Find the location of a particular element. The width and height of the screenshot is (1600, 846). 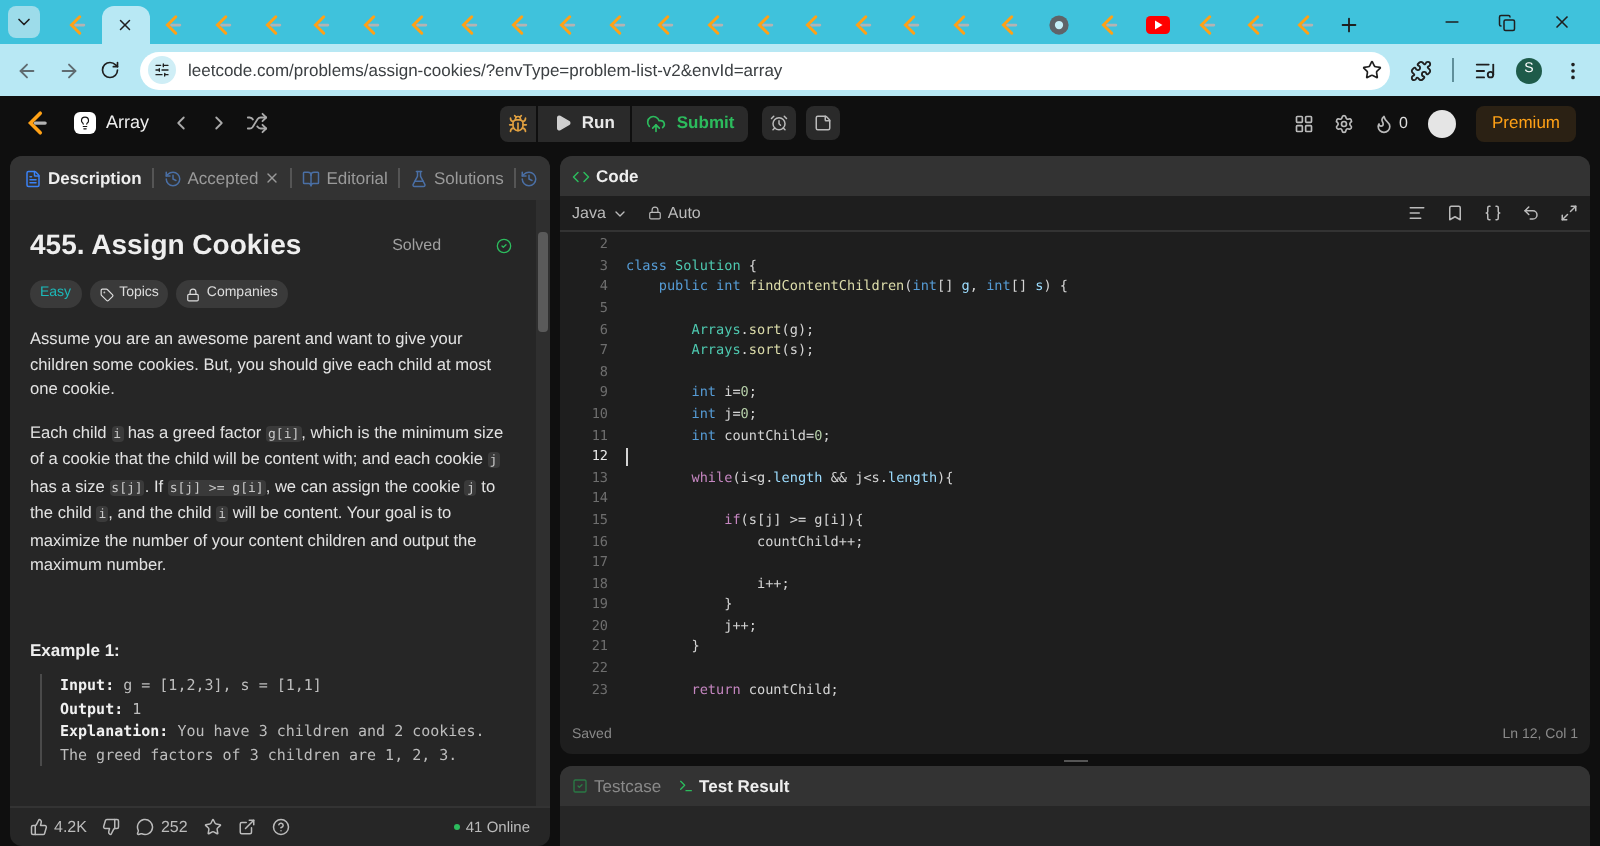

note-icon is located at coordinates (823, 123).